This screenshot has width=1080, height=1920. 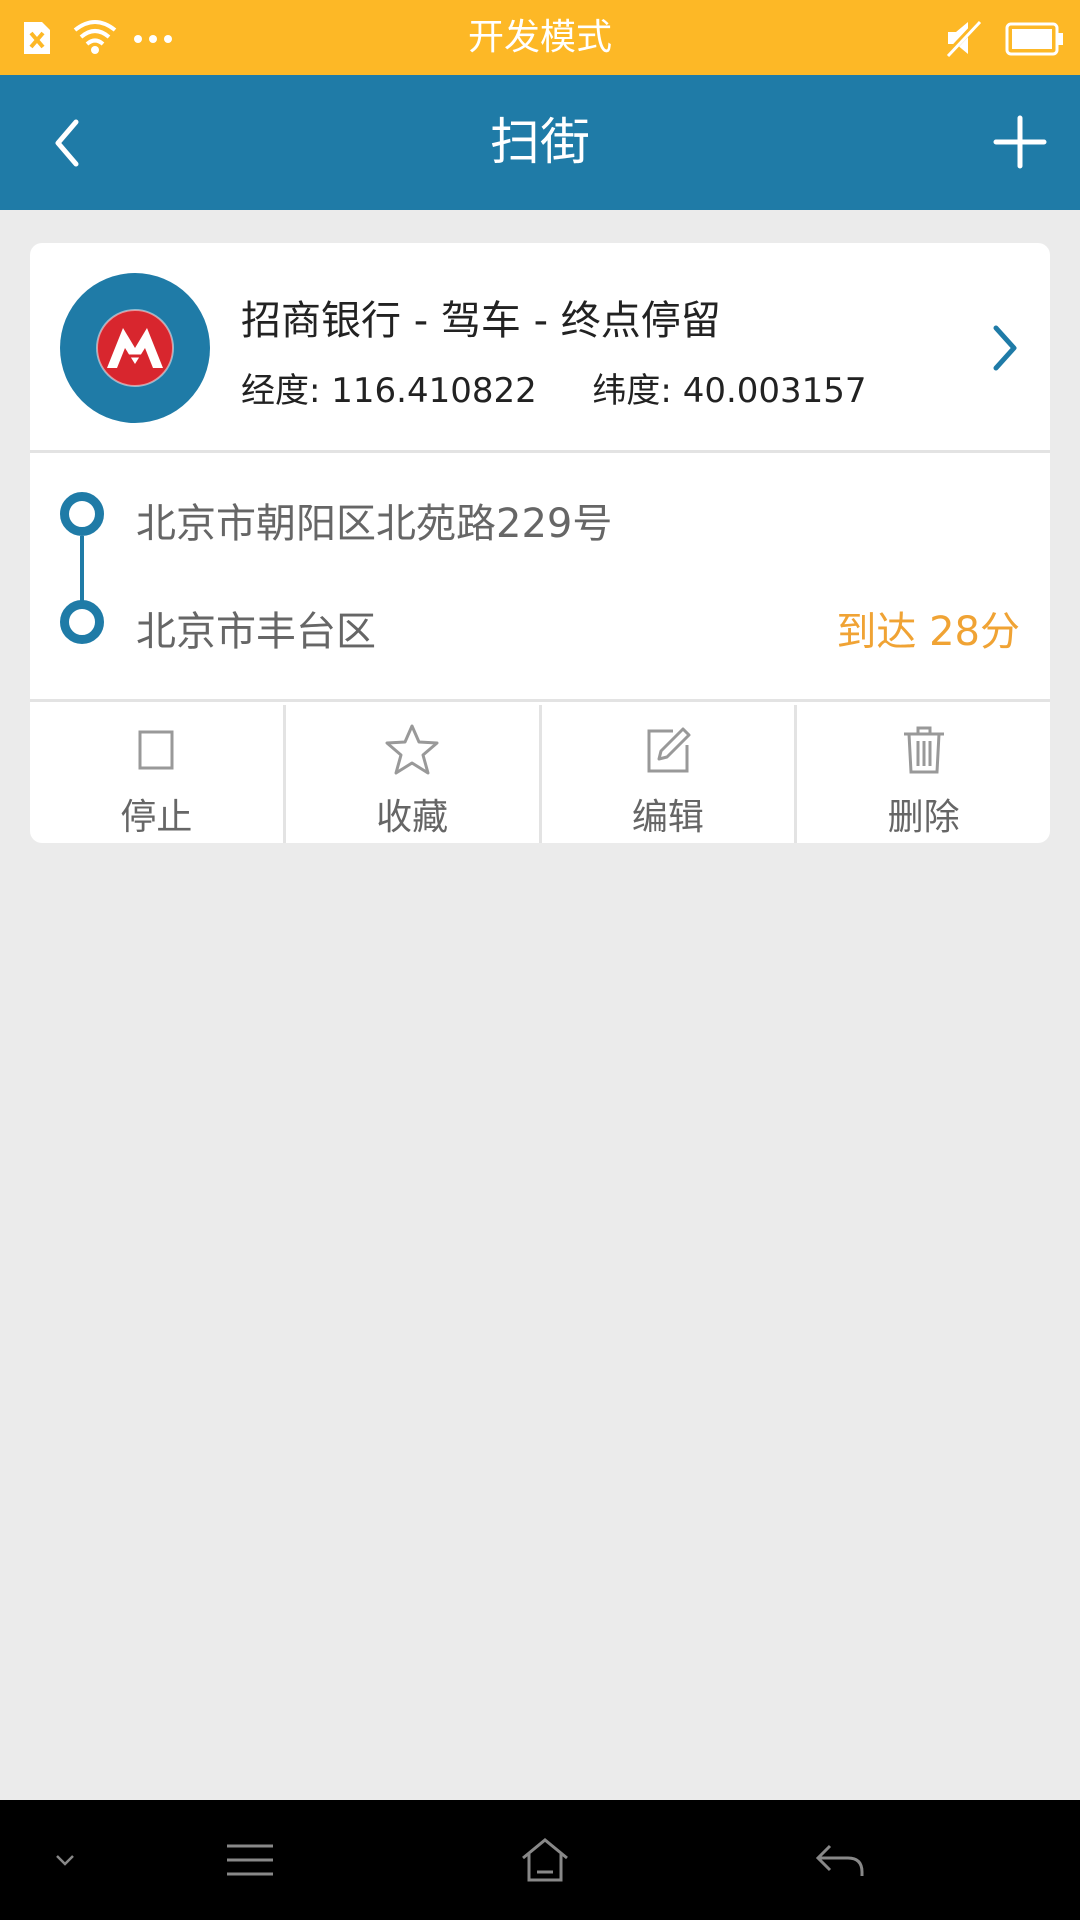 I want to click on start-point-icon, so click(x=82, y=514).